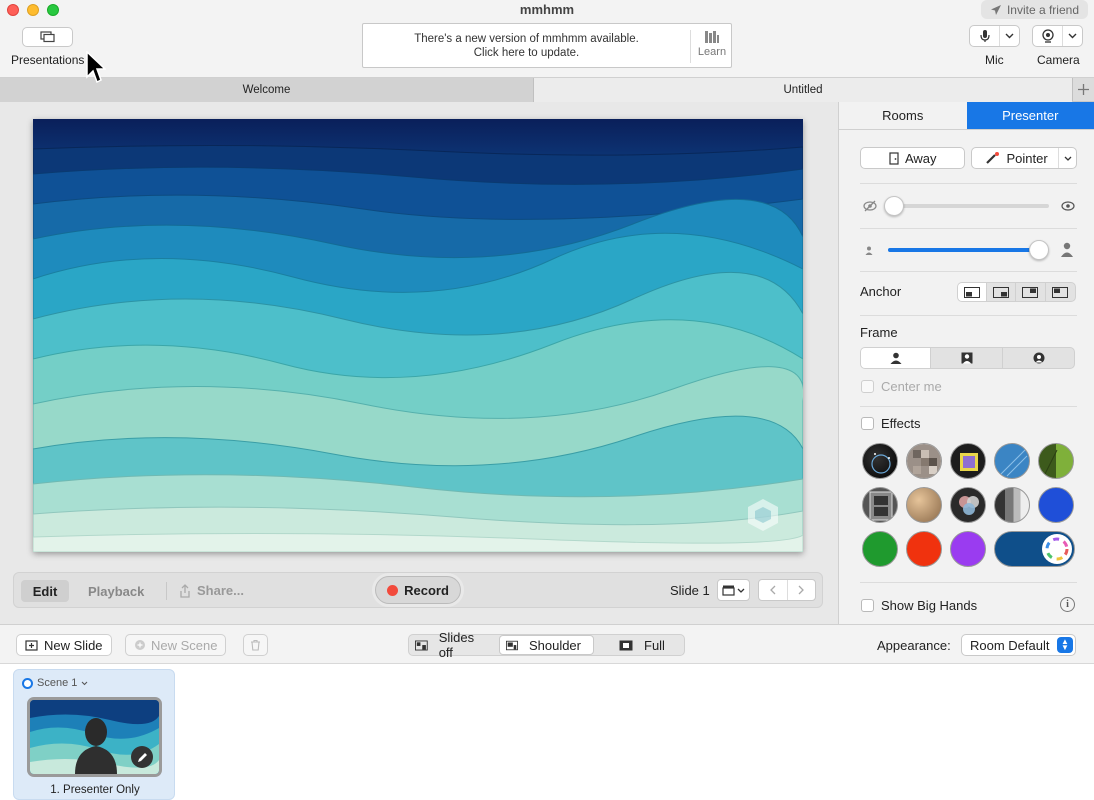  What do you see at coordinates (1009, 36) in the screenshot?
I see `mic-dropdown-button` at bounding box center [1009, 36].